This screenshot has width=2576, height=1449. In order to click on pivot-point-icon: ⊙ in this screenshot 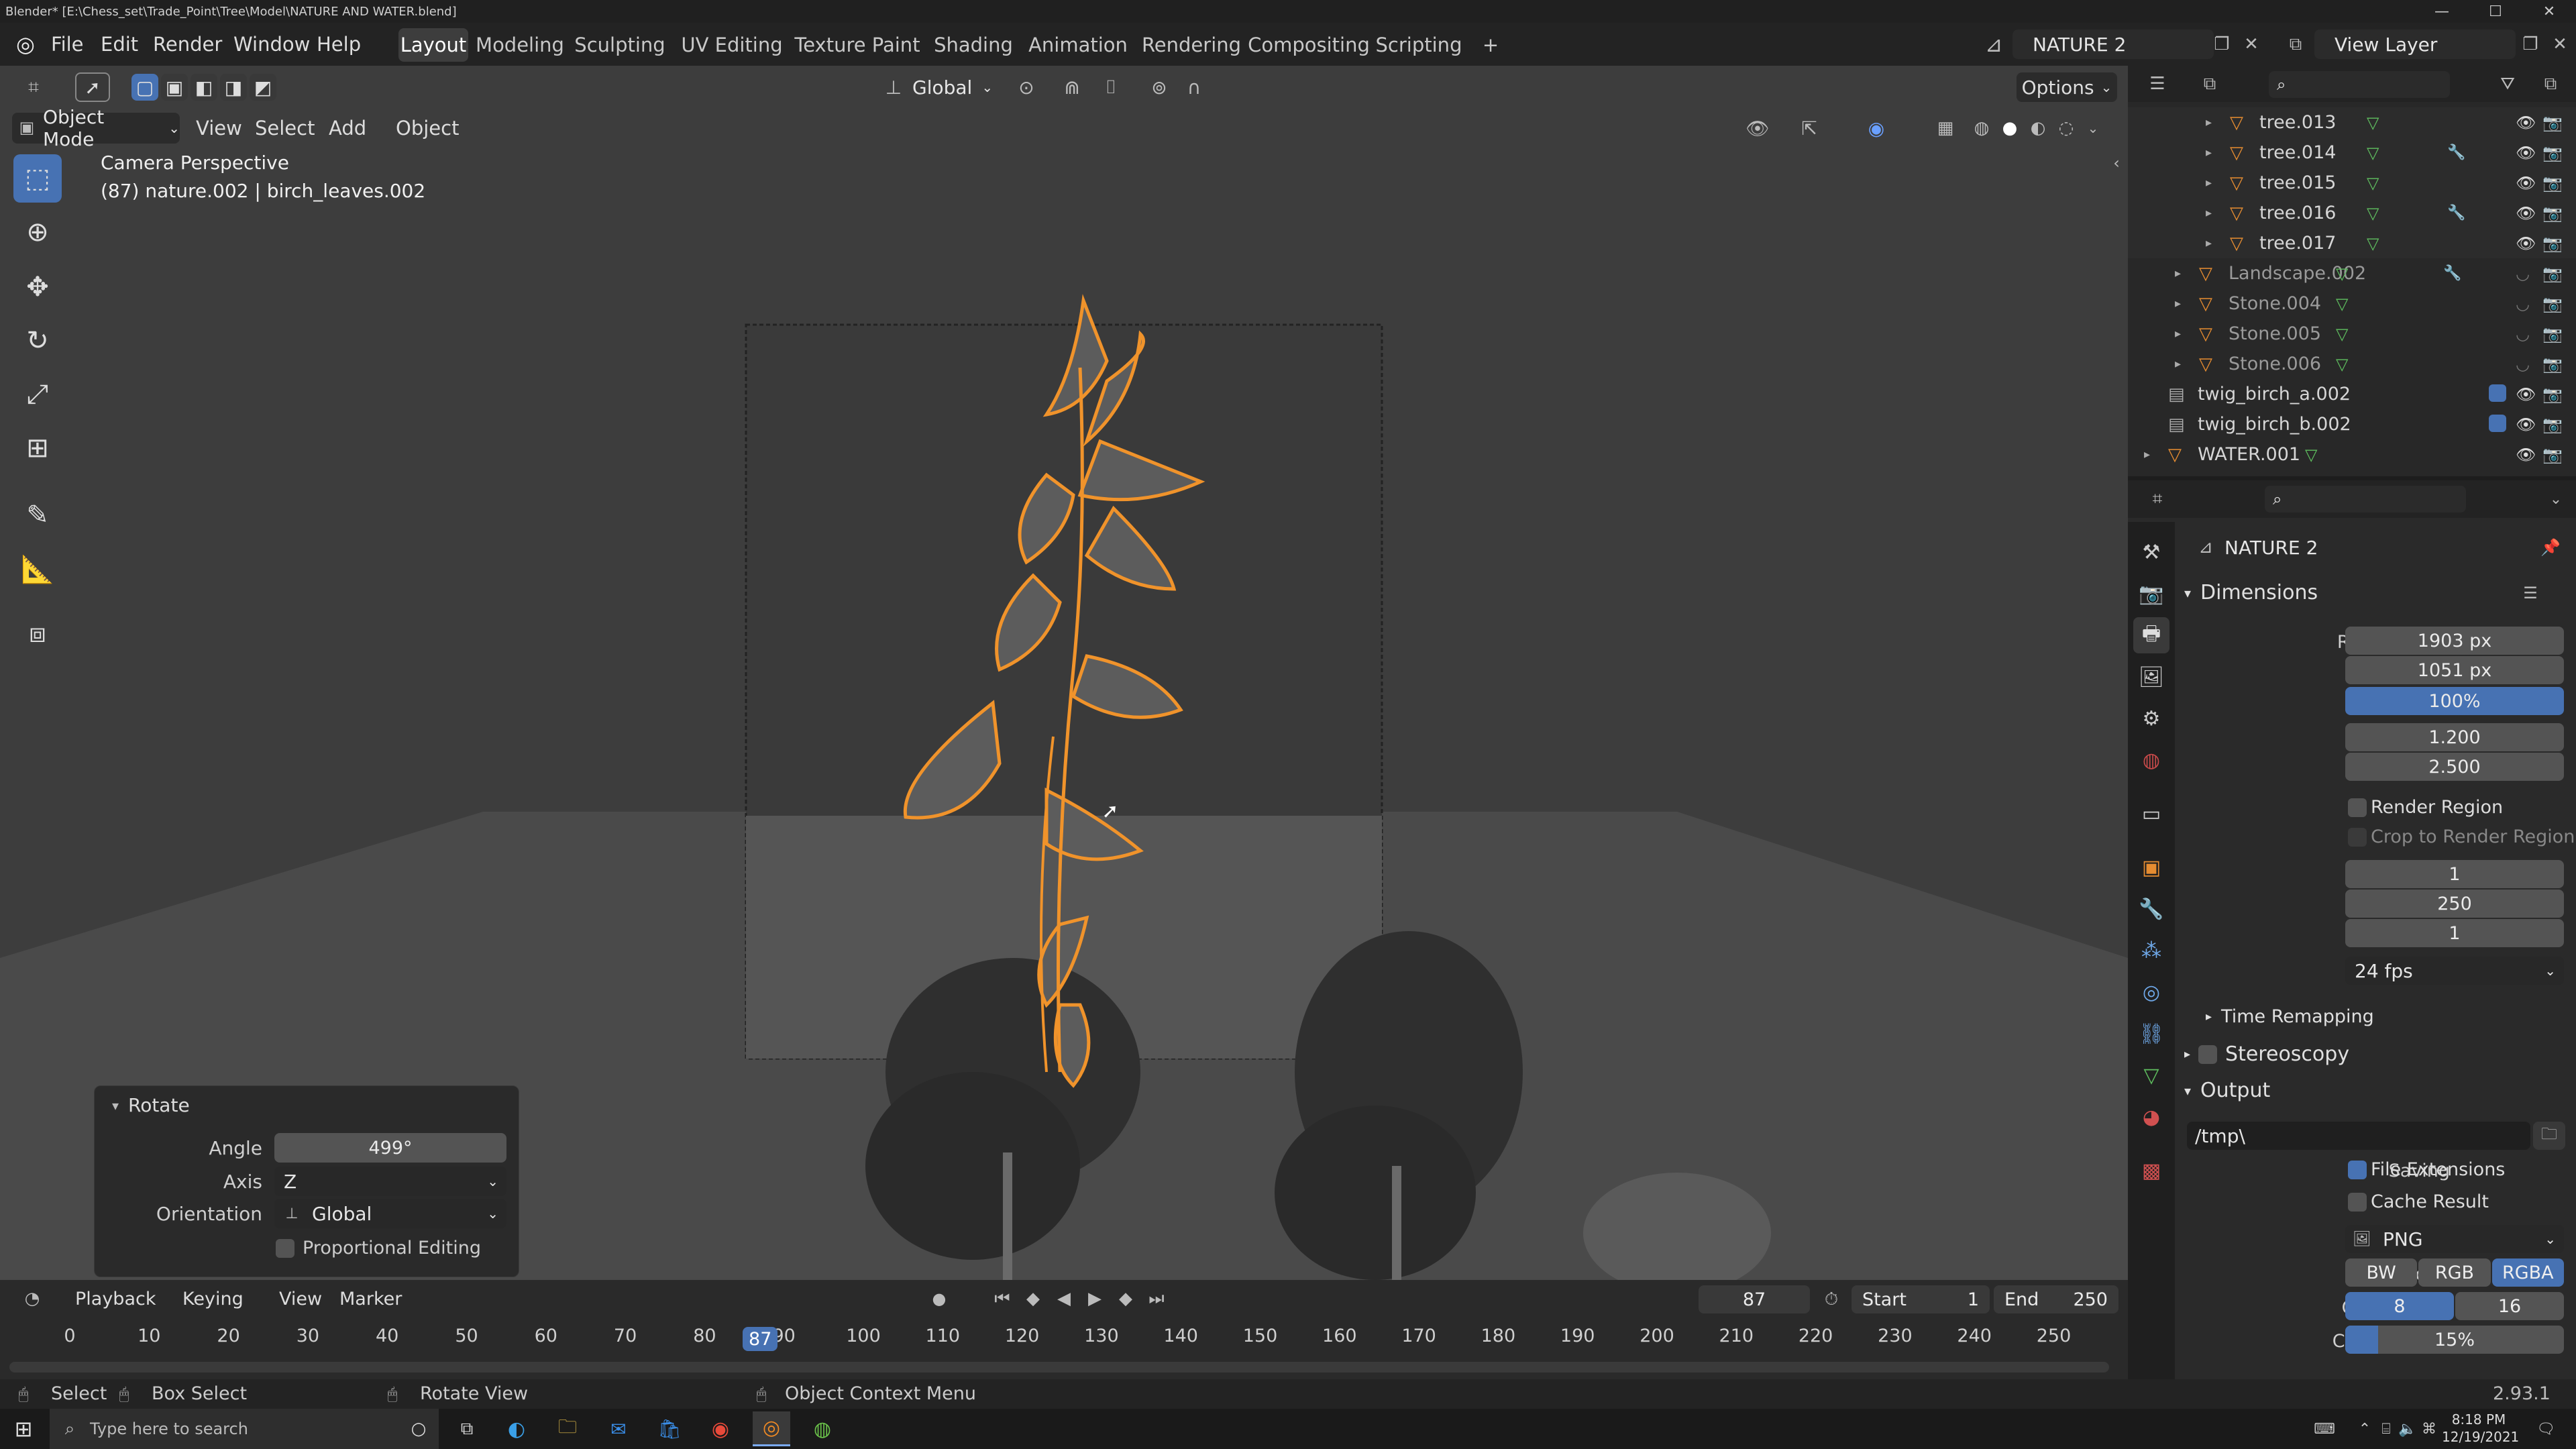, I will do `click(1026, 87)`.